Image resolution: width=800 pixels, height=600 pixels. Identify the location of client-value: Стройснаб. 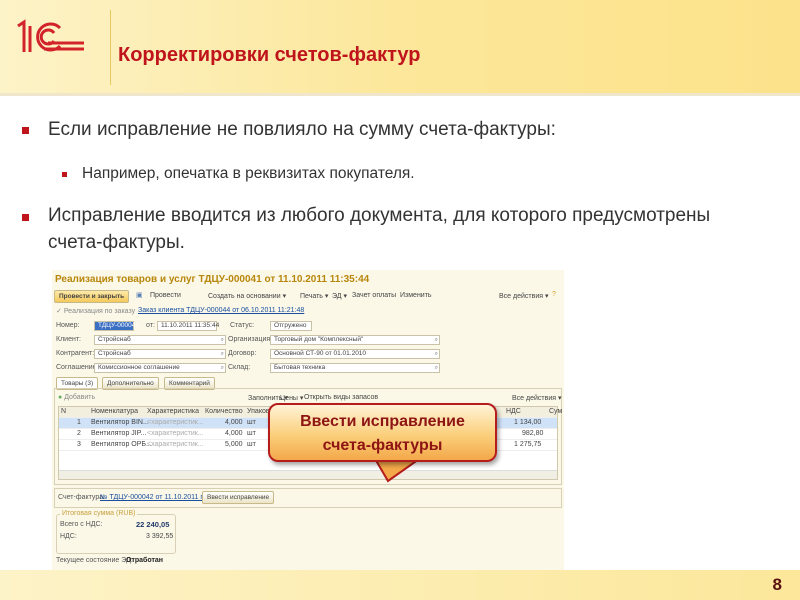
(114, 339).